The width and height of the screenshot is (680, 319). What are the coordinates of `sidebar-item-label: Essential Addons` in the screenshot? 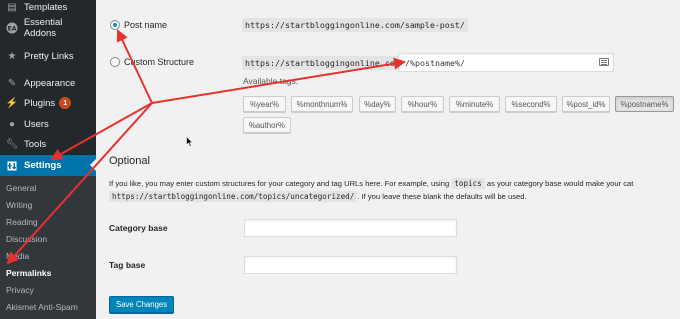 It's located at (43, 28).